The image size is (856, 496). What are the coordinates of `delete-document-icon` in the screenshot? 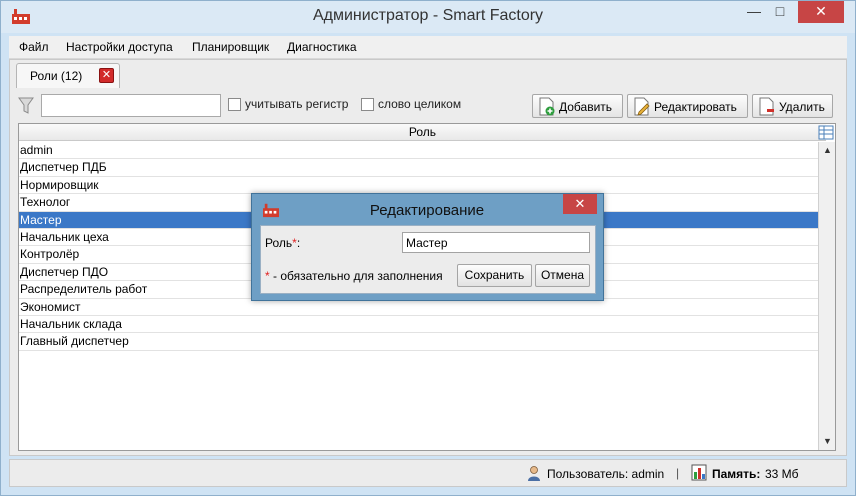 It's located at (766, 106).